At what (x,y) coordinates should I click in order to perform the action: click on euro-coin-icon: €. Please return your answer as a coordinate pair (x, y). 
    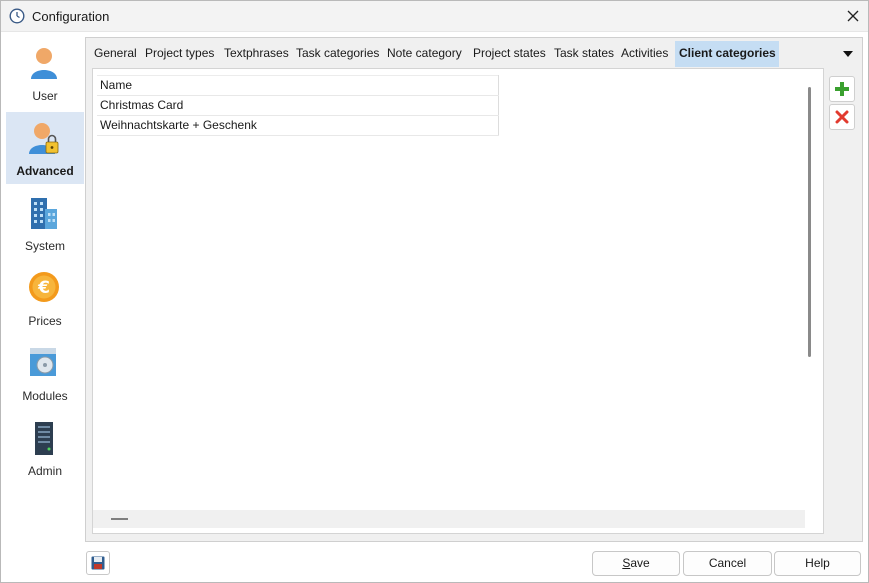
    Looking at the image, I should click on (44, 287).